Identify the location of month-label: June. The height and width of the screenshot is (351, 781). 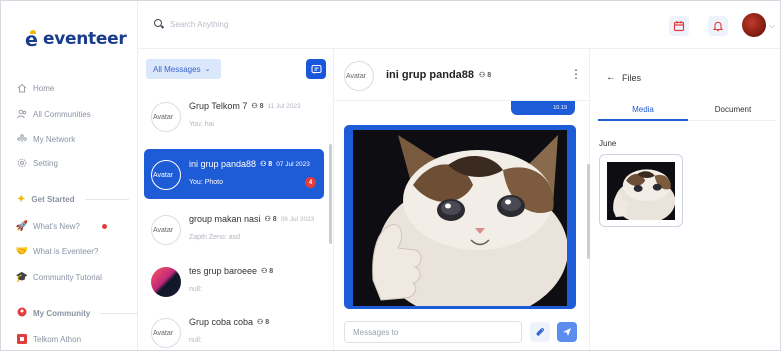
(608, 143).